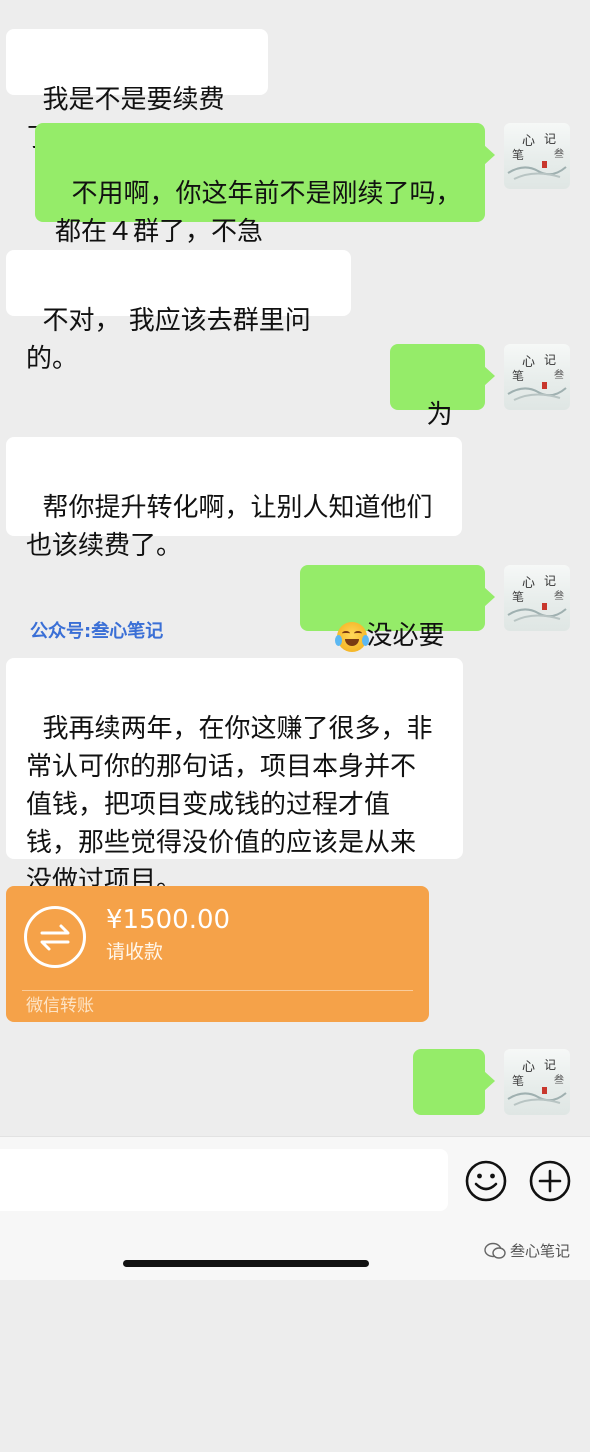 Image resolution: width=590 pixels, height=1452 pixels. I want to click on message-bubble-right, so click(454, 1113).